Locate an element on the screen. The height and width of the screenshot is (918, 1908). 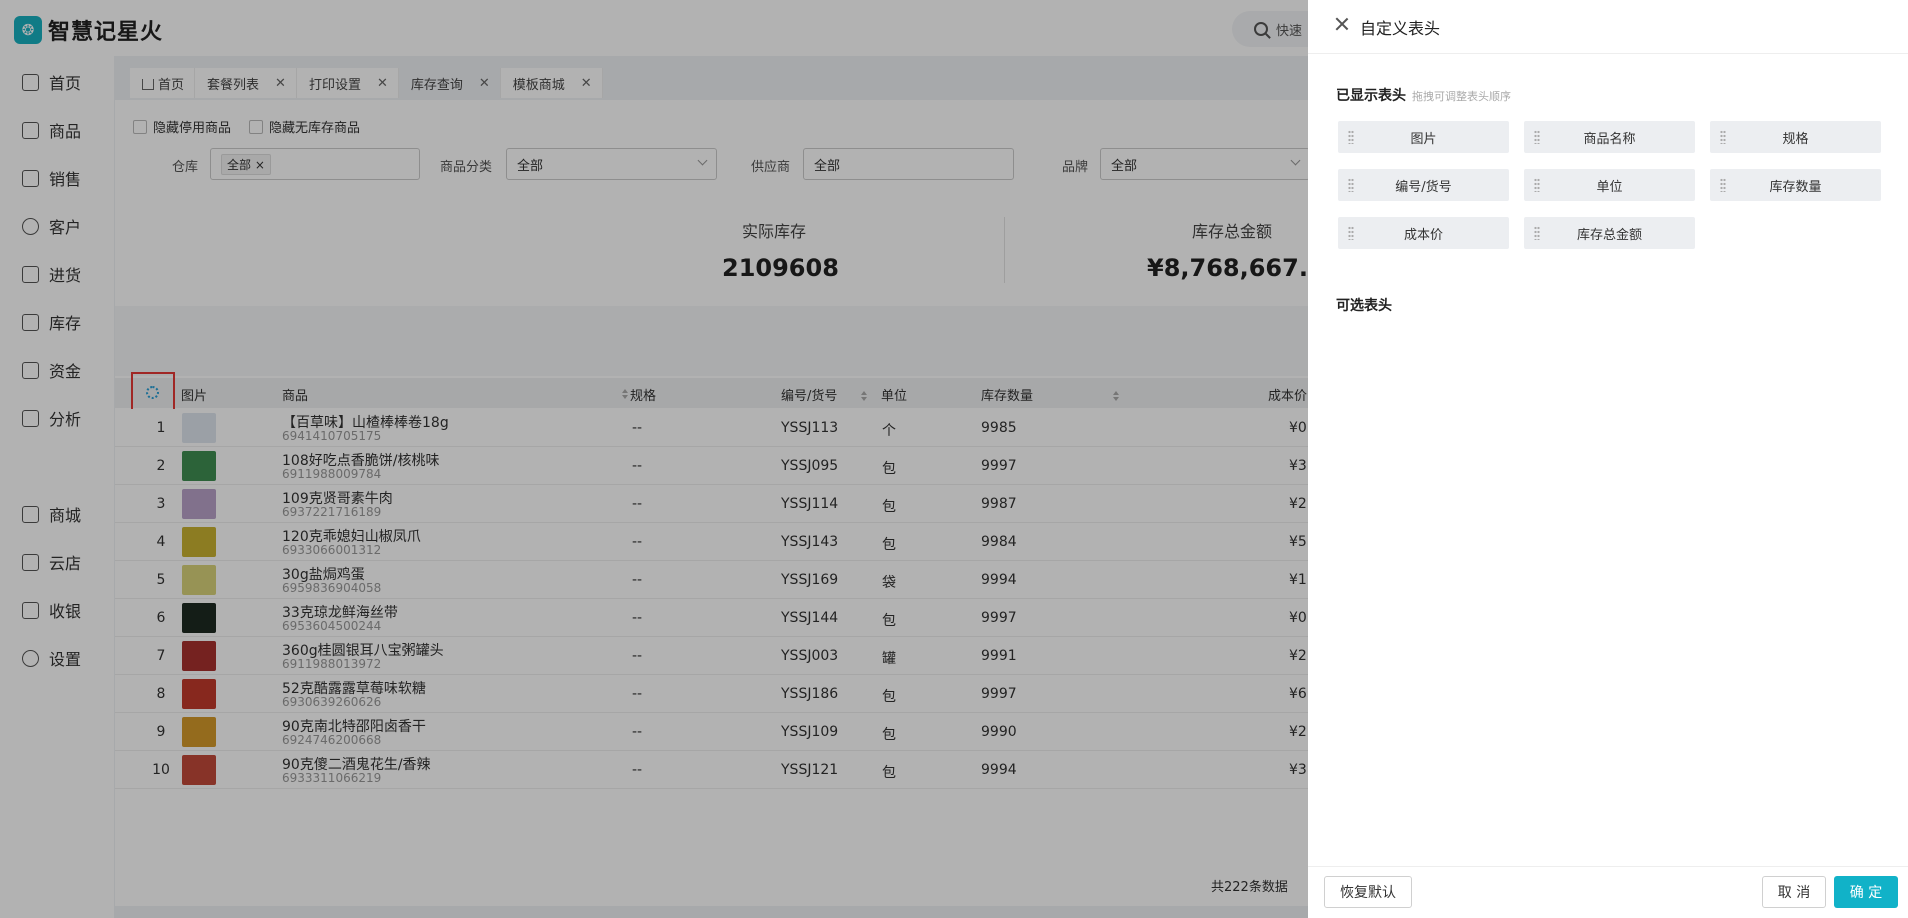
chip-label: 成本价 is located at coordinates (1423, 235).